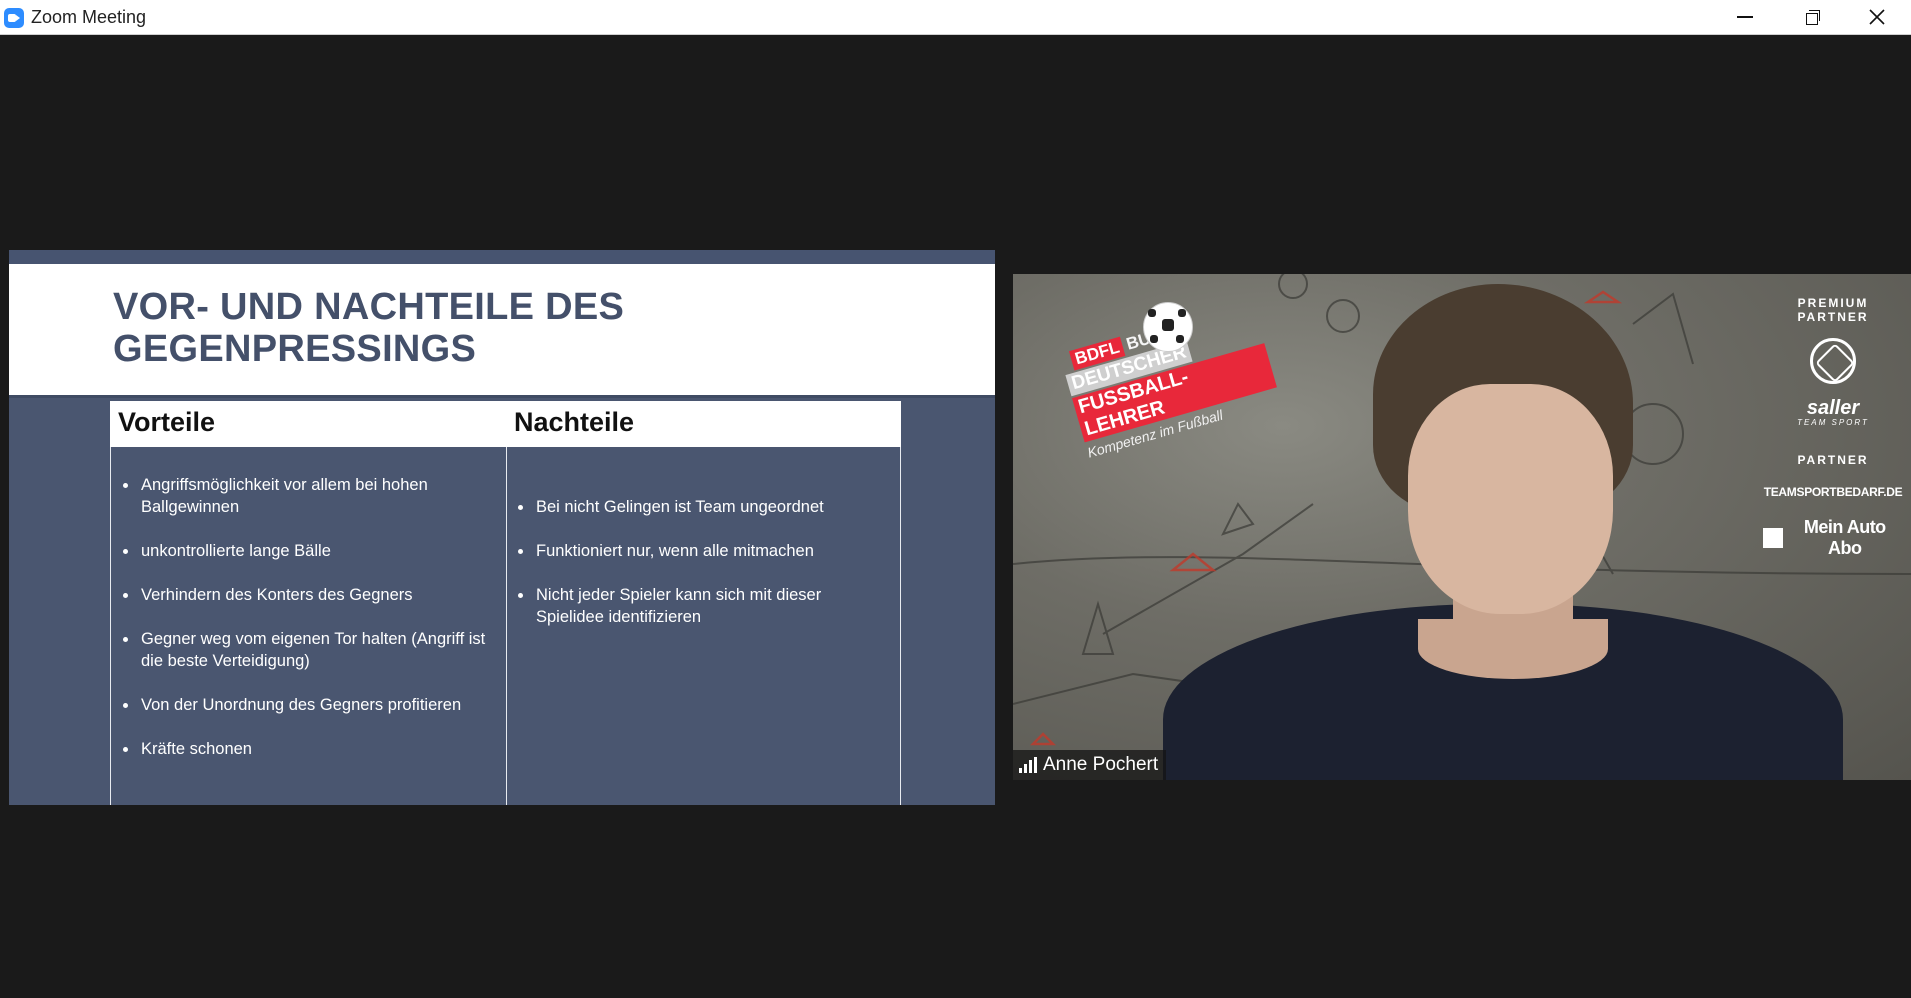  What do you see at coordinates (1101, 764) in the screenshot?
I see `participant-name: Anne Pochert` at bounding box center [1101, 764].